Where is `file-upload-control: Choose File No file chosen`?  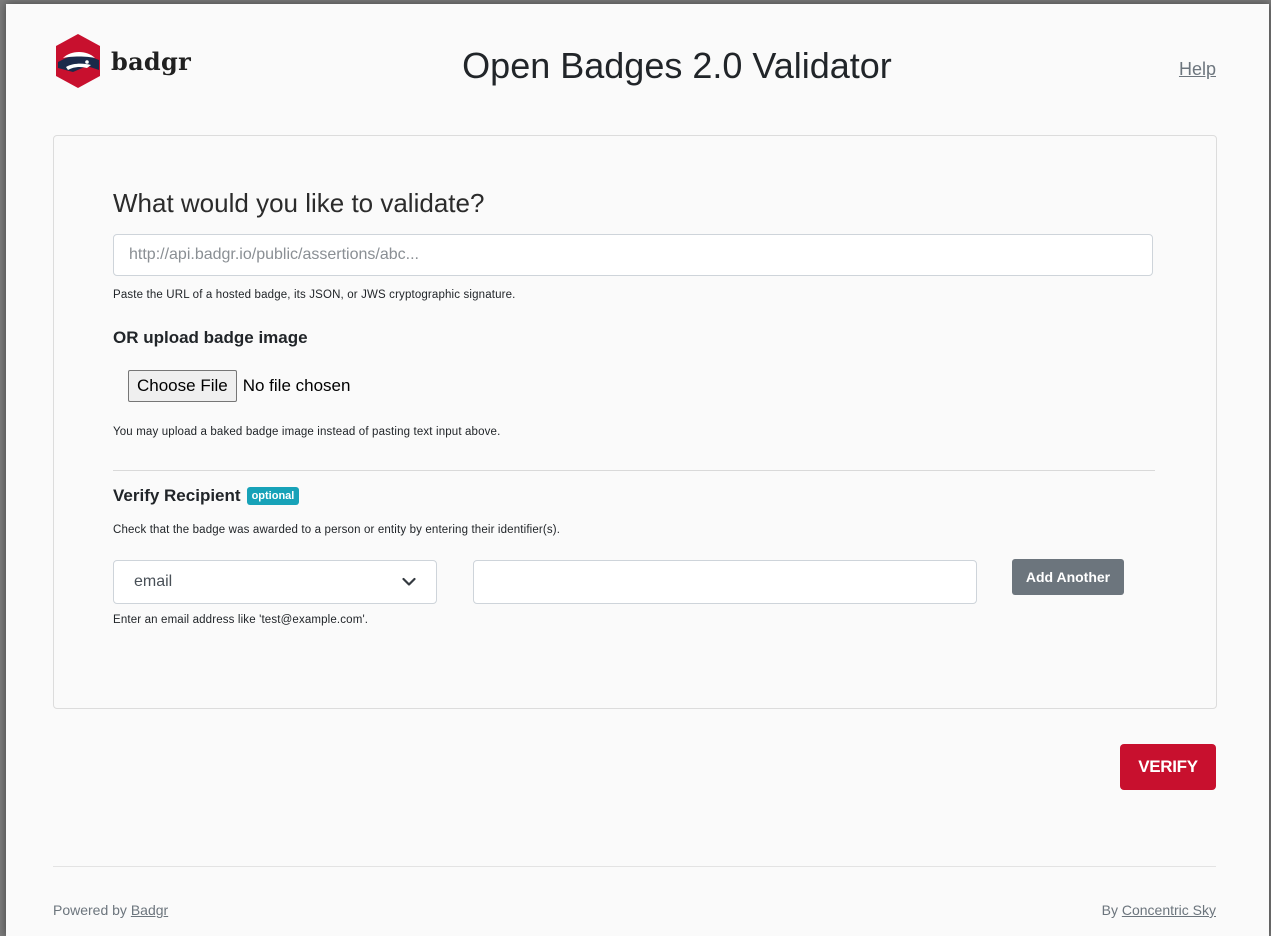
file-upload-control: Choose File No file chosen is located at coordinates (239, 386).